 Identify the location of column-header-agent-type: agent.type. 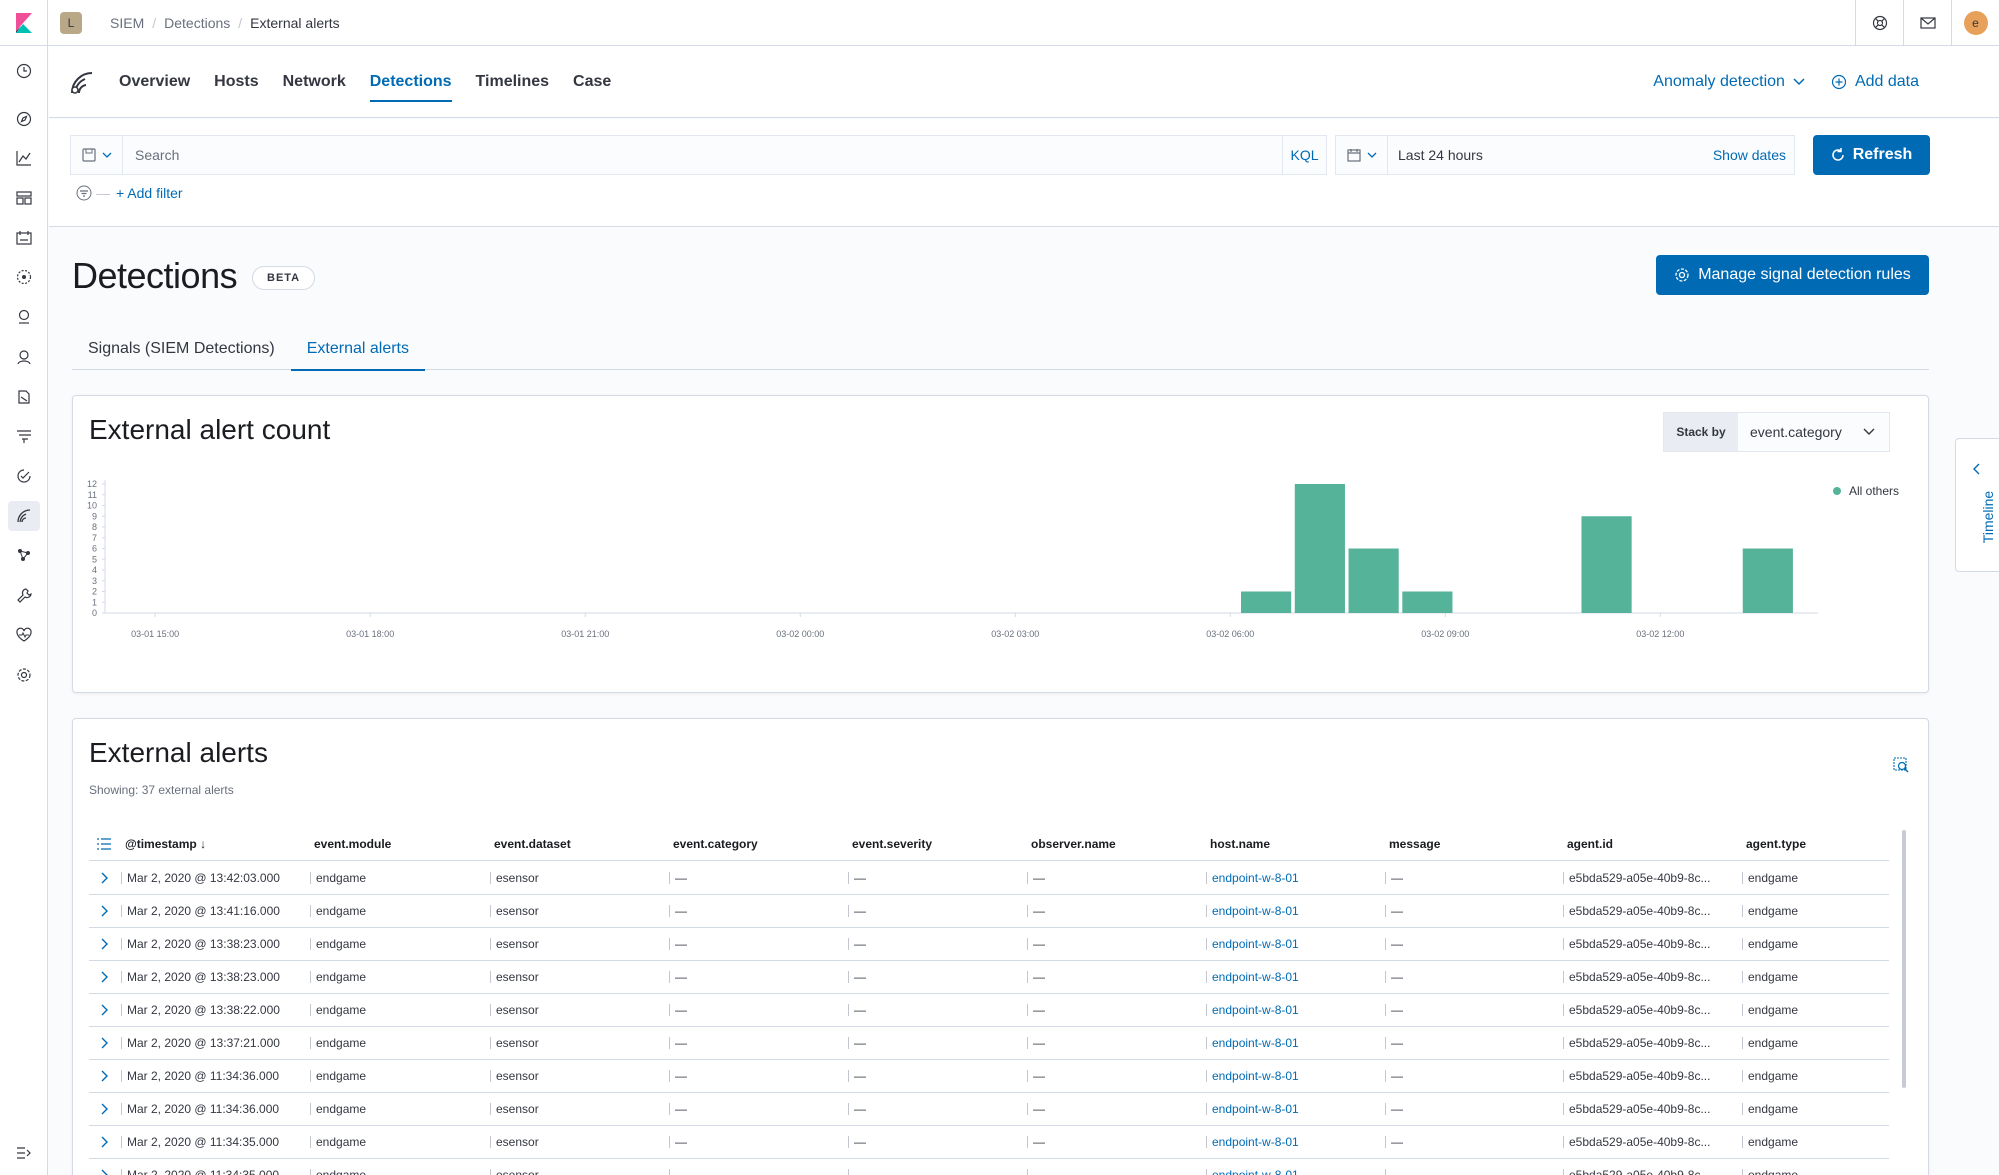
(1776, 844).